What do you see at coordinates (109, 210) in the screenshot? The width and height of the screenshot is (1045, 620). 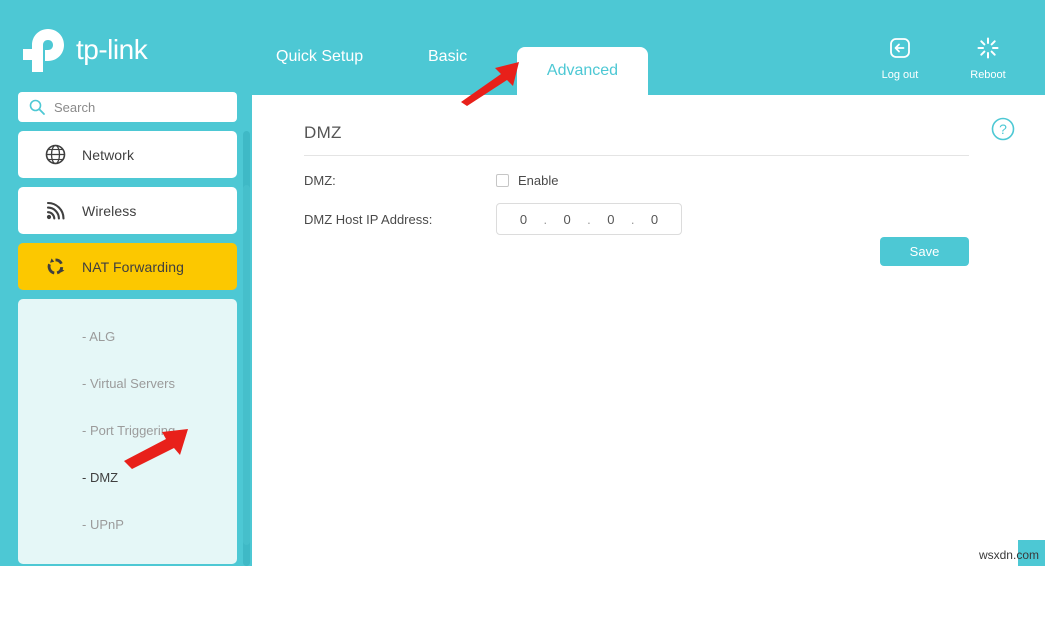 I see `sidebar-item-label: Wireless` at bounding box center [109, 210].